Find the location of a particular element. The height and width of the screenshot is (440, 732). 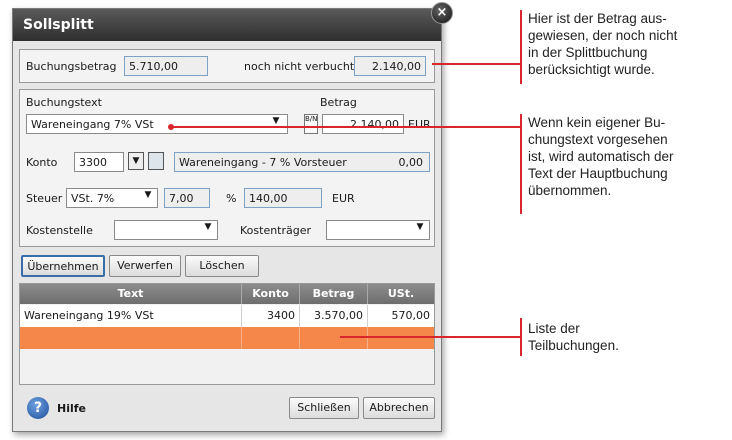

tax-currency: EUR is located at coordinates (343, 198).